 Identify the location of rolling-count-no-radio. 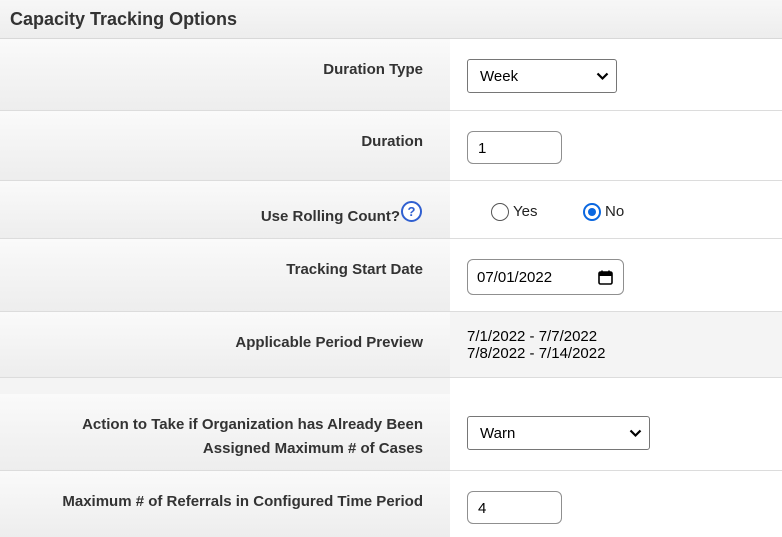
(592, 212).